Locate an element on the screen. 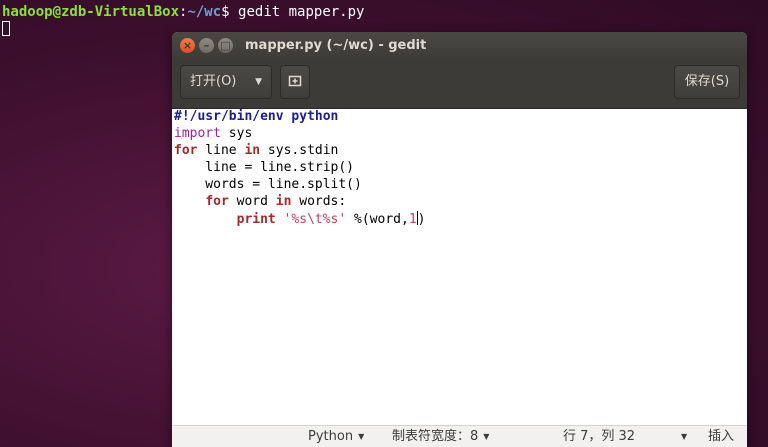  status-bar: Python ▼ 制表符宽度：8 ▼ 行 7，列 32 ▼ 插入 is located at coordinates (459, 436).